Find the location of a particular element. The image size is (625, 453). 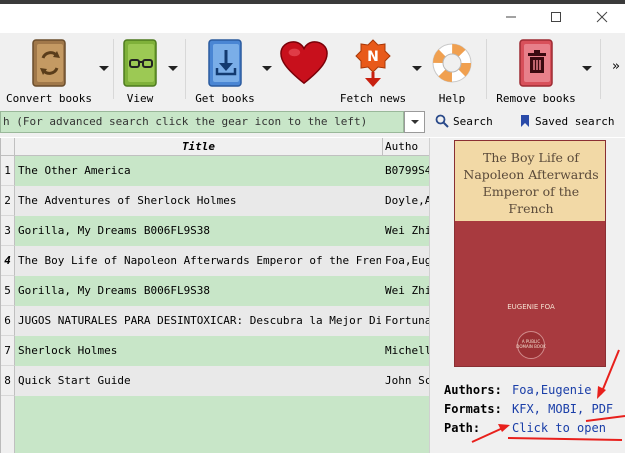

convert-books-button: Convert books is located at coordinates (49, 71).